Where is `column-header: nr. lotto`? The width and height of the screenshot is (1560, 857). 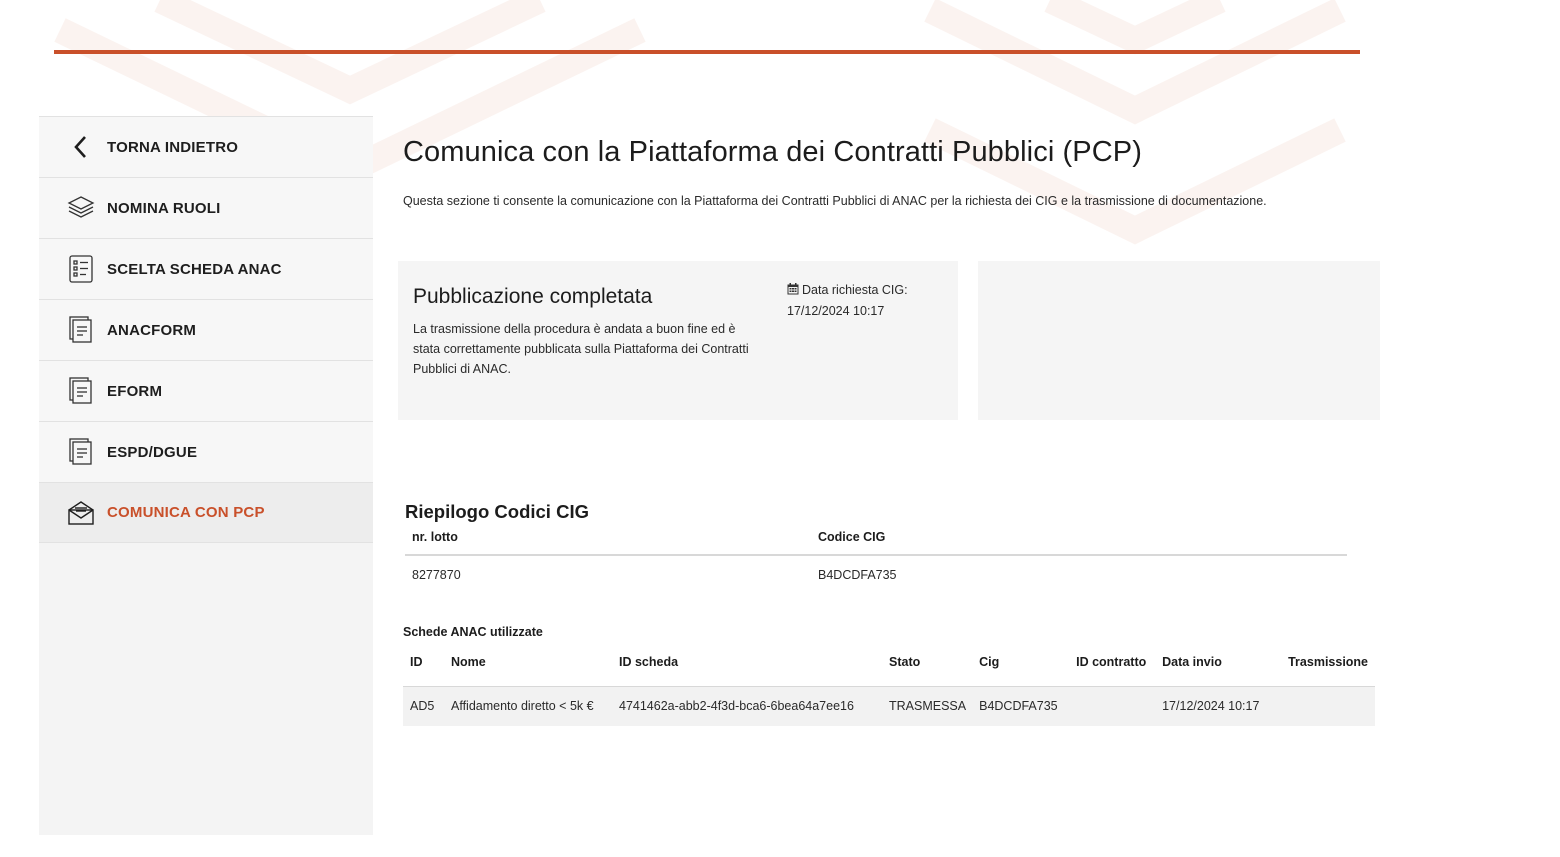
column-header: nr. lotto is located at coordinates (608, 538).